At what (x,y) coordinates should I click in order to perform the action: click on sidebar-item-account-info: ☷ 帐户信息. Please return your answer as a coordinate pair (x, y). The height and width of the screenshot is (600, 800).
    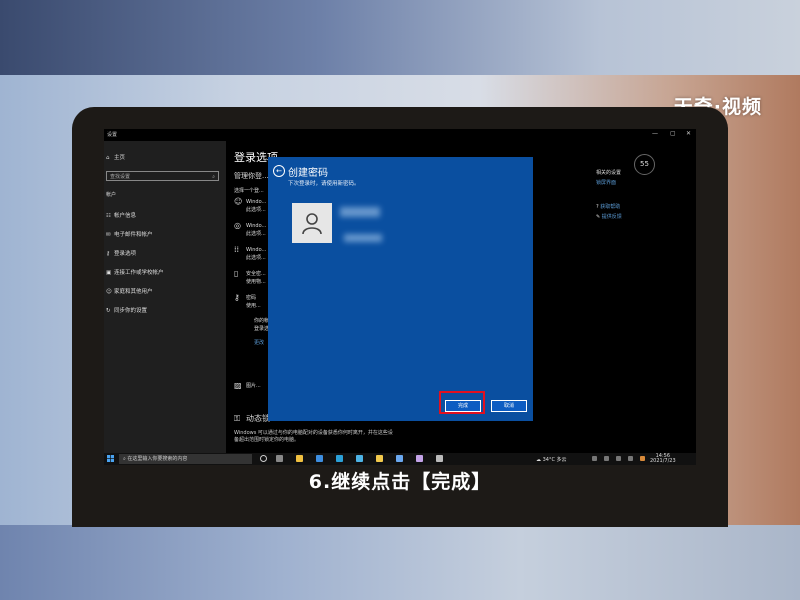
    Looking at the image, I should click on (121, 215).